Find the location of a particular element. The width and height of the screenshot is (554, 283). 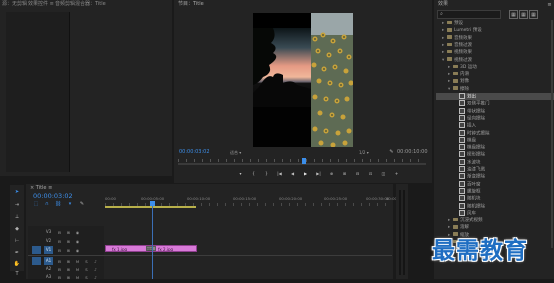

transition-marker: 划出 is located at coordinates (151, 248).